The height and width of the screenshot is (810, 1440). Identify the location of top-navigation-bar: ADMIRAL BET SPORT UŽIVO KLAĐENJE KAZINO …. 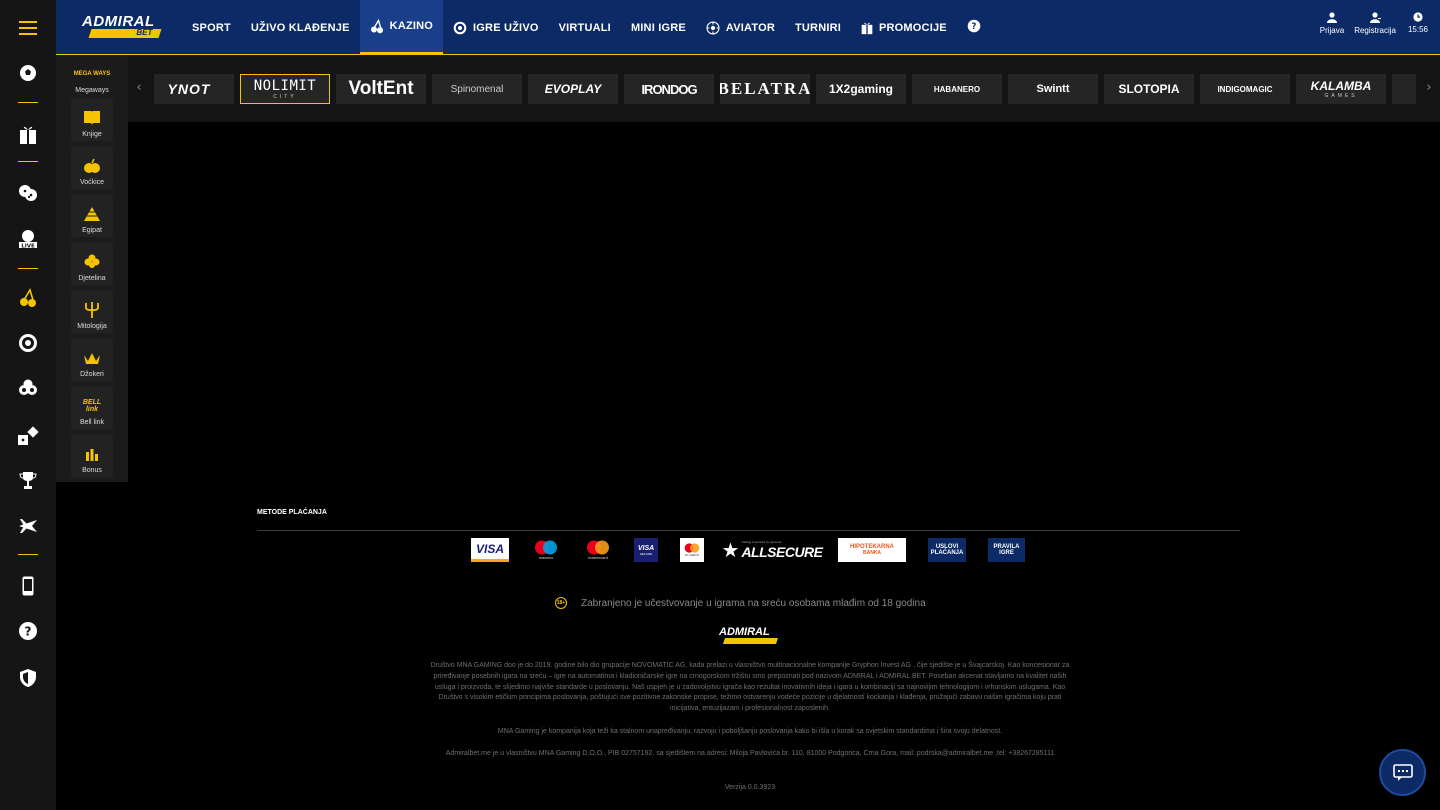
(748, 27).